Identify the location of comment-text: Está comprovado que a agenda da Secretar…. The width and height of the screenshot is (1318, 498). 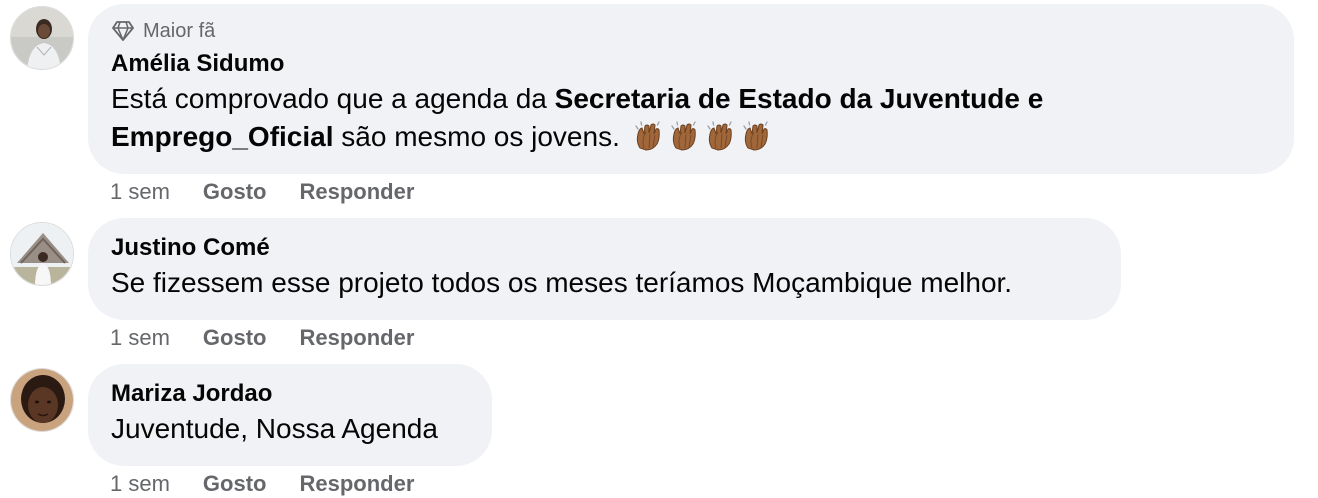
(690, 118).